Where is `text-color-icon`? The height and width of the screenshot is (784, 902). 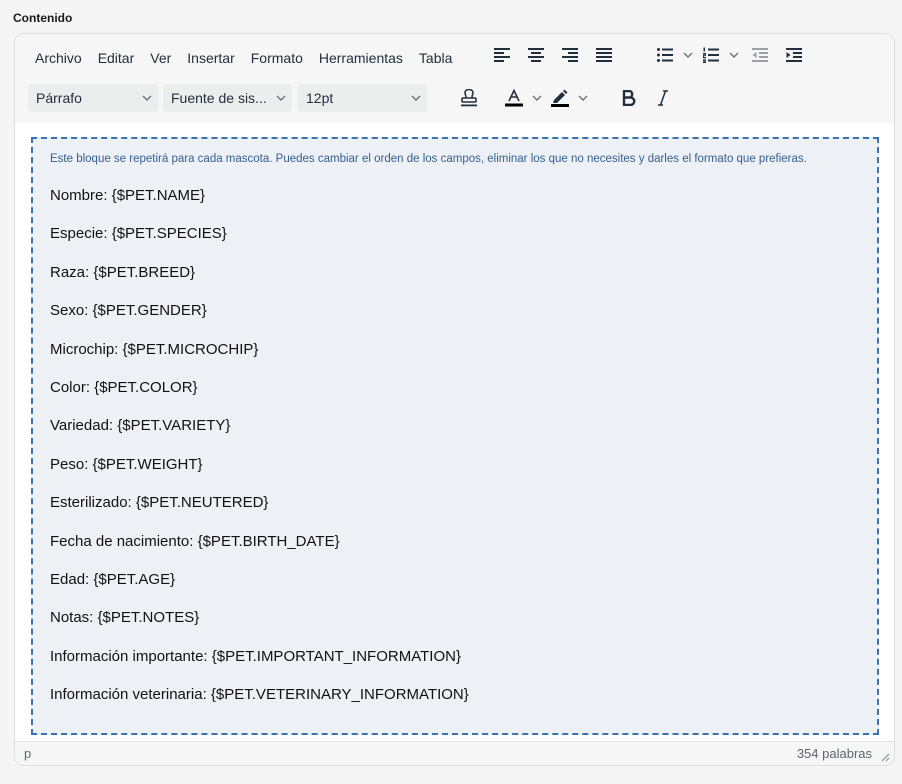
text-color-icon is located at coordinates (514, 98).